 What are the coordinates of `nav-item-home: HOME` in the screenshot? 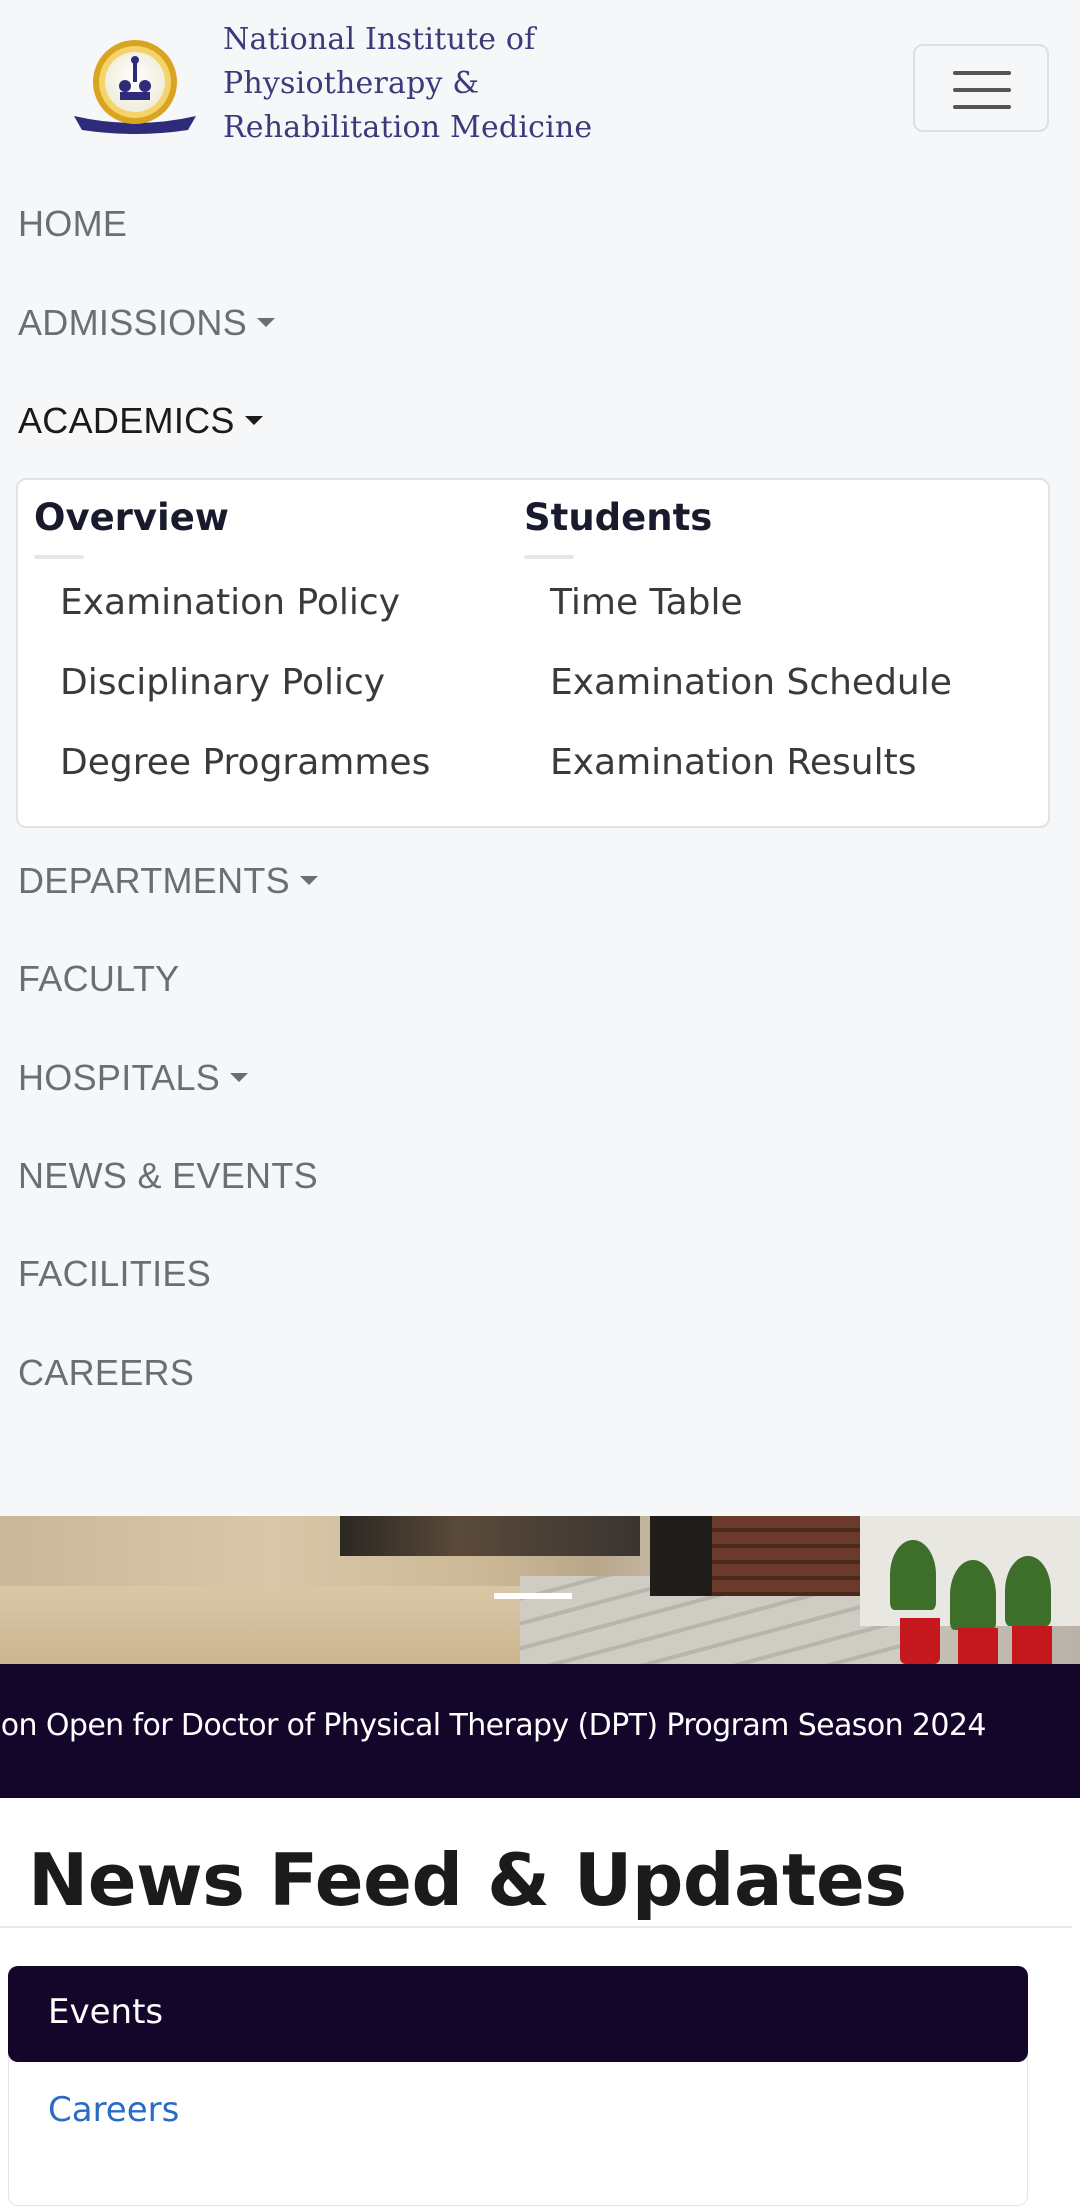 It's located at (72, 224).